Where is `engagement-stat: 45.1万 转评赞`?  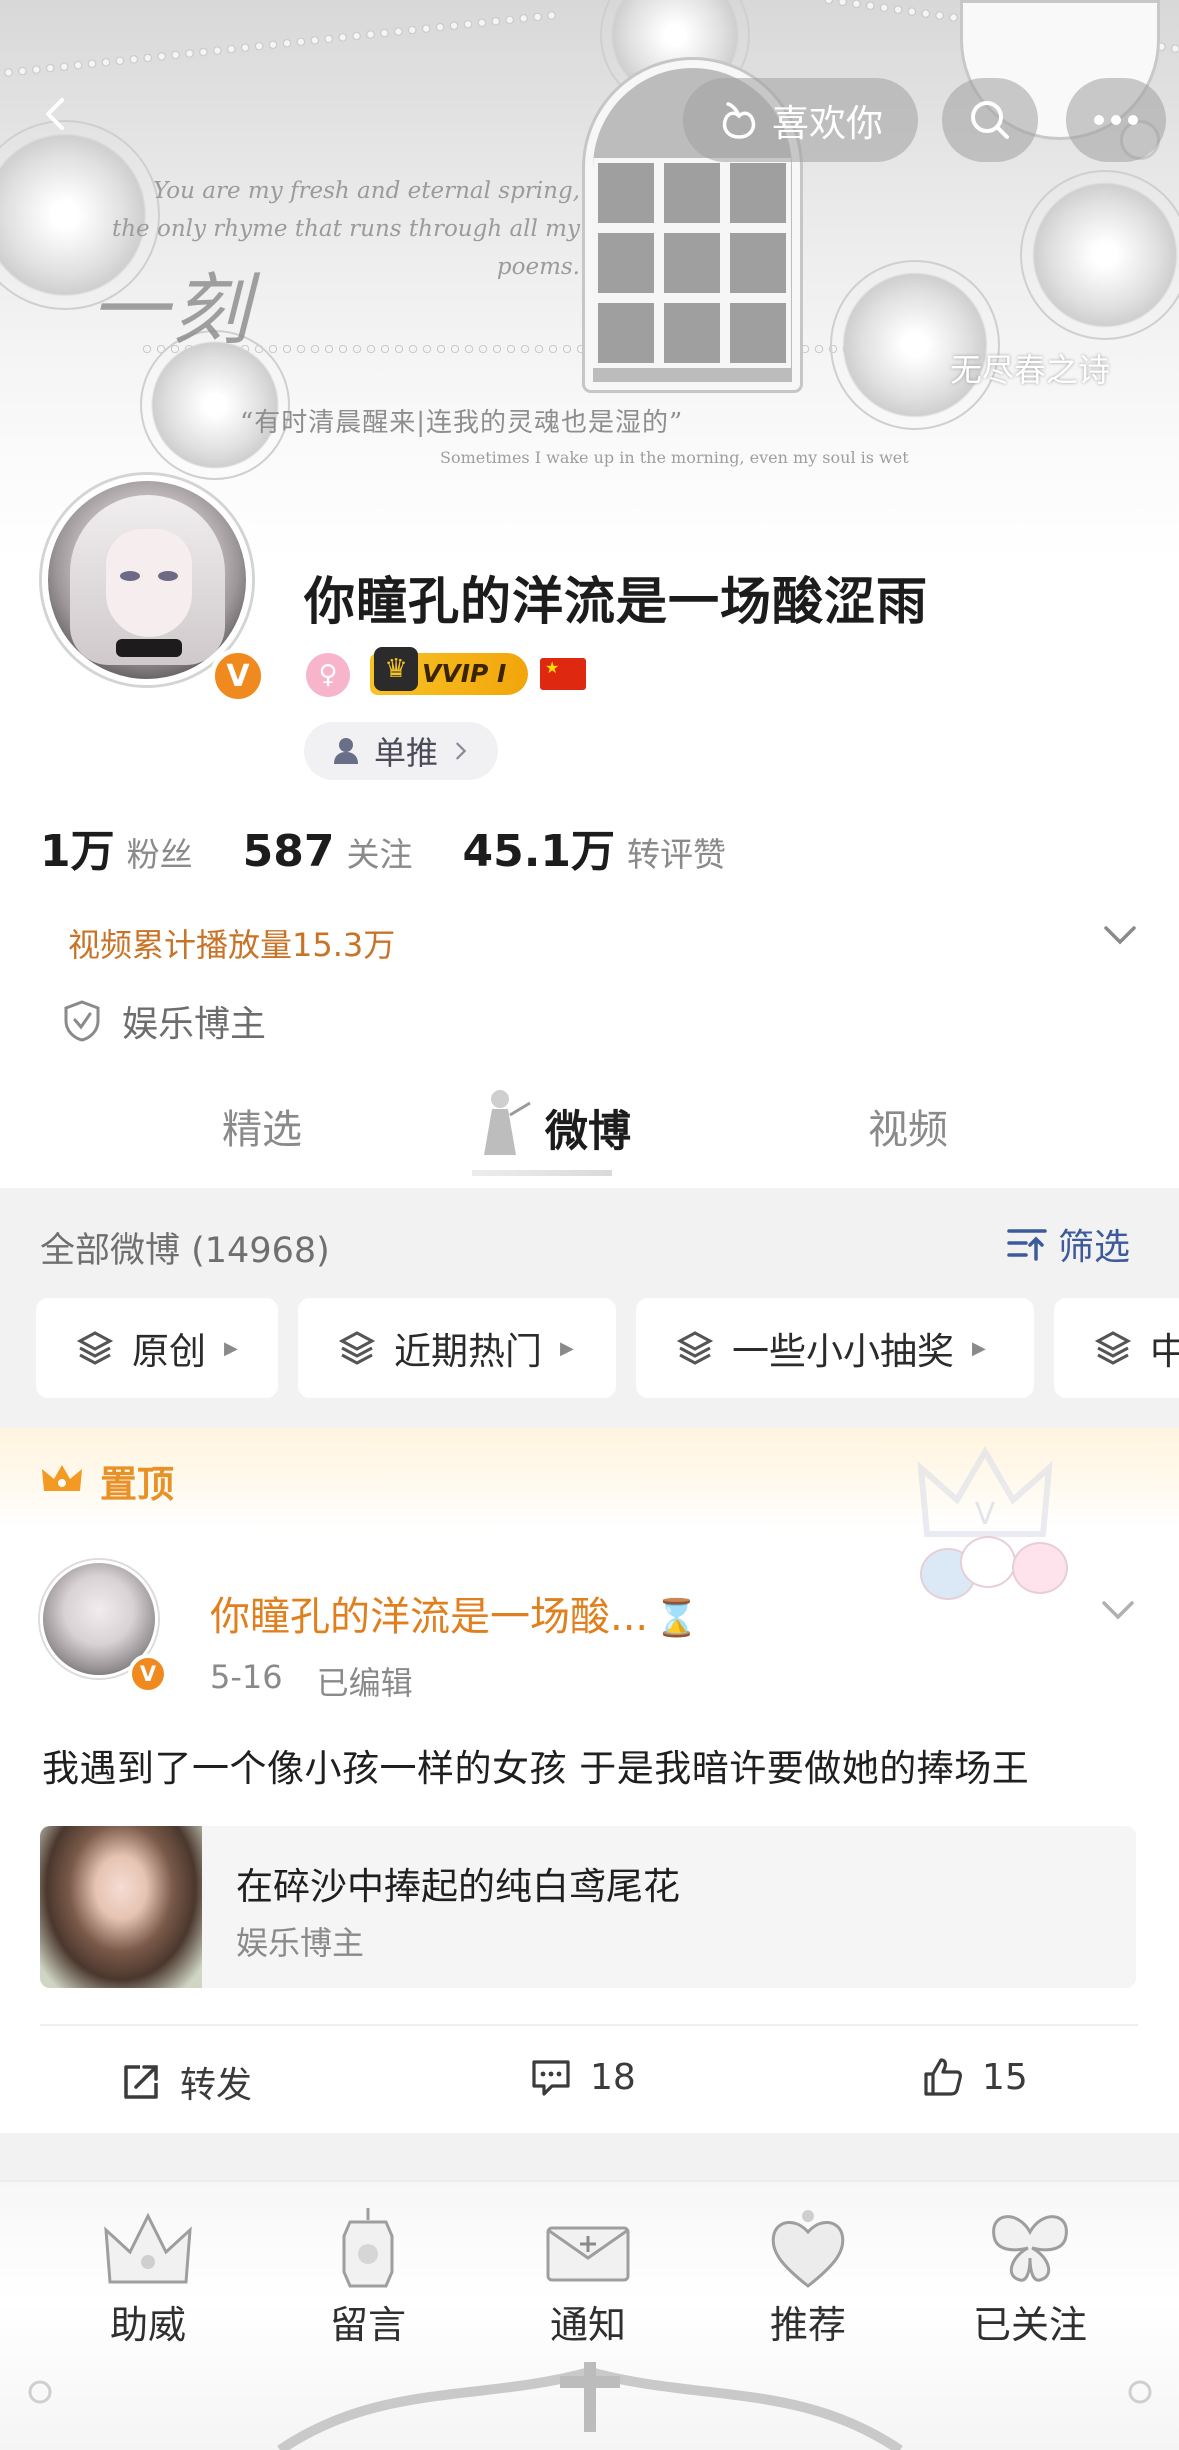 engagement-stat: 45.1万 转评赞 is located at coordinates (594, 847).